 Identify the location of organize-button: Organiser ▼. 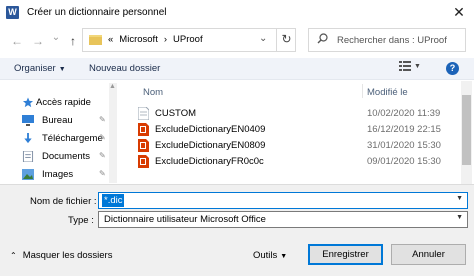
(40, 68).